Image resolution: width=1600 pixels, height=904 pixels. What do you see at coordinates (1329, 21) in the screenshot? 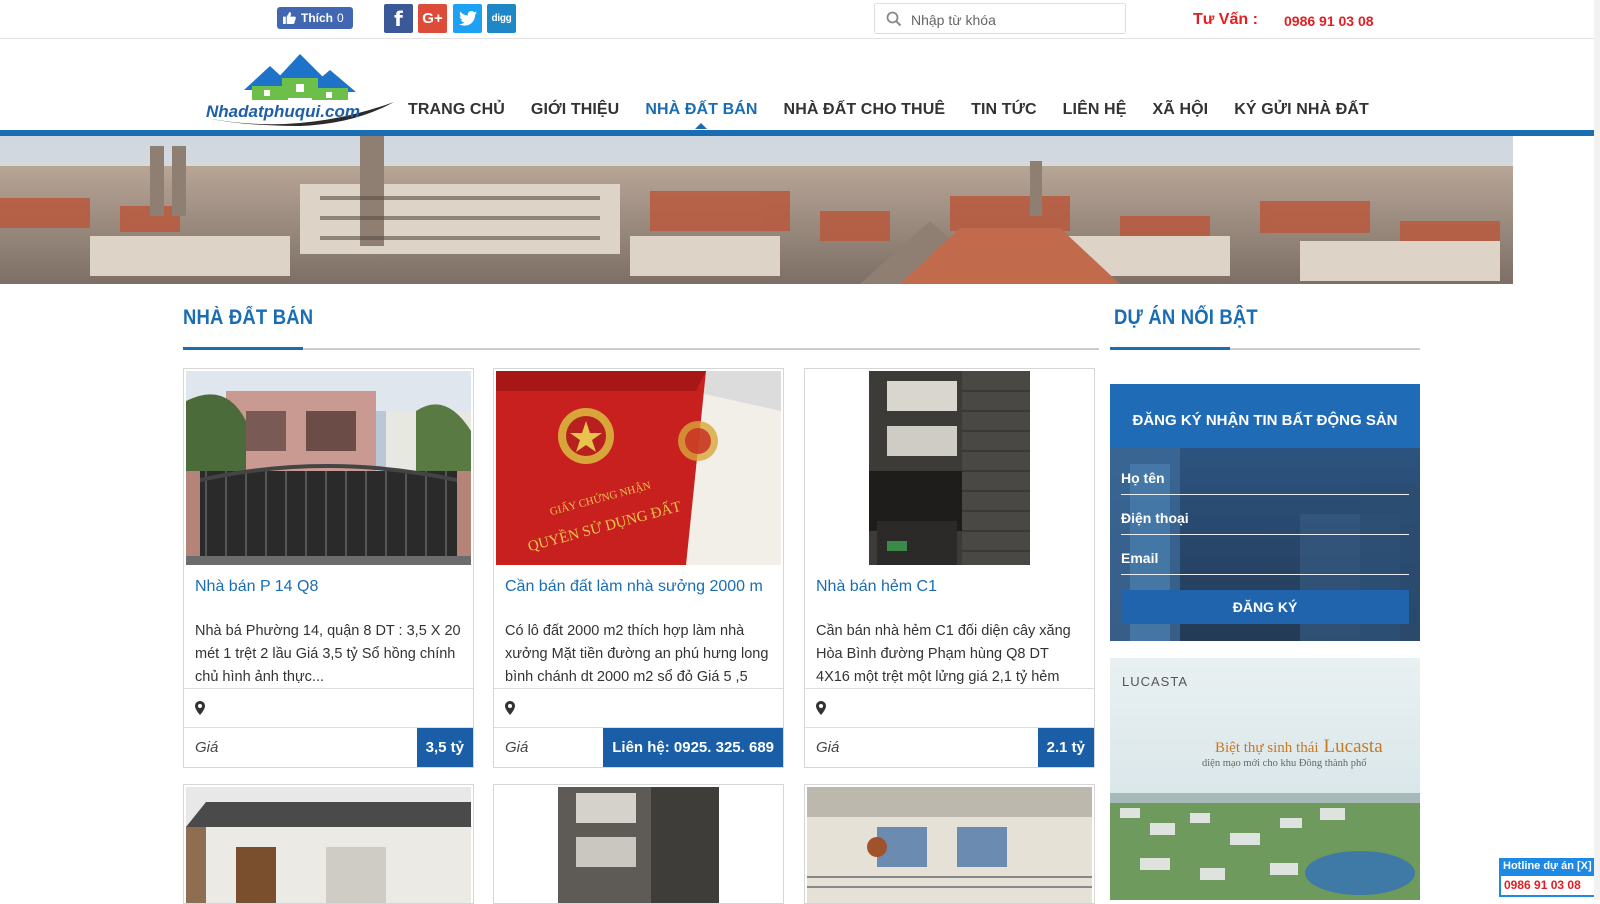
I see `consult-phone: 0986 91 03 08` at bounding box center [1329, 21].